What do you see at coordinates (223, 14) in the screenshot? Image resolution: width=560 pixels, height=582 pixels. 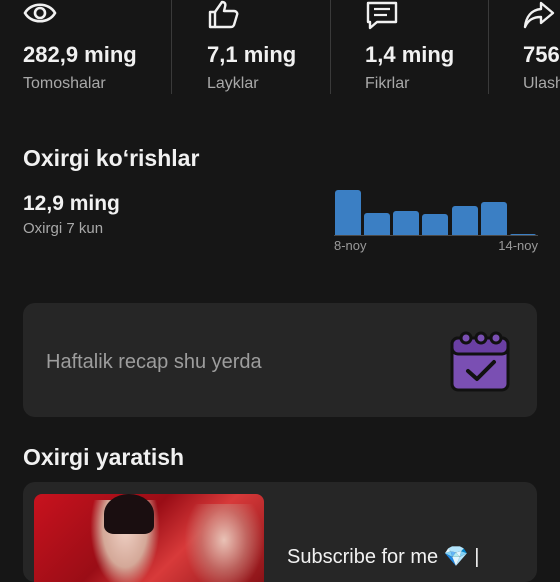 I see `thumbs-up-icon` at bounding box center [223, 14].